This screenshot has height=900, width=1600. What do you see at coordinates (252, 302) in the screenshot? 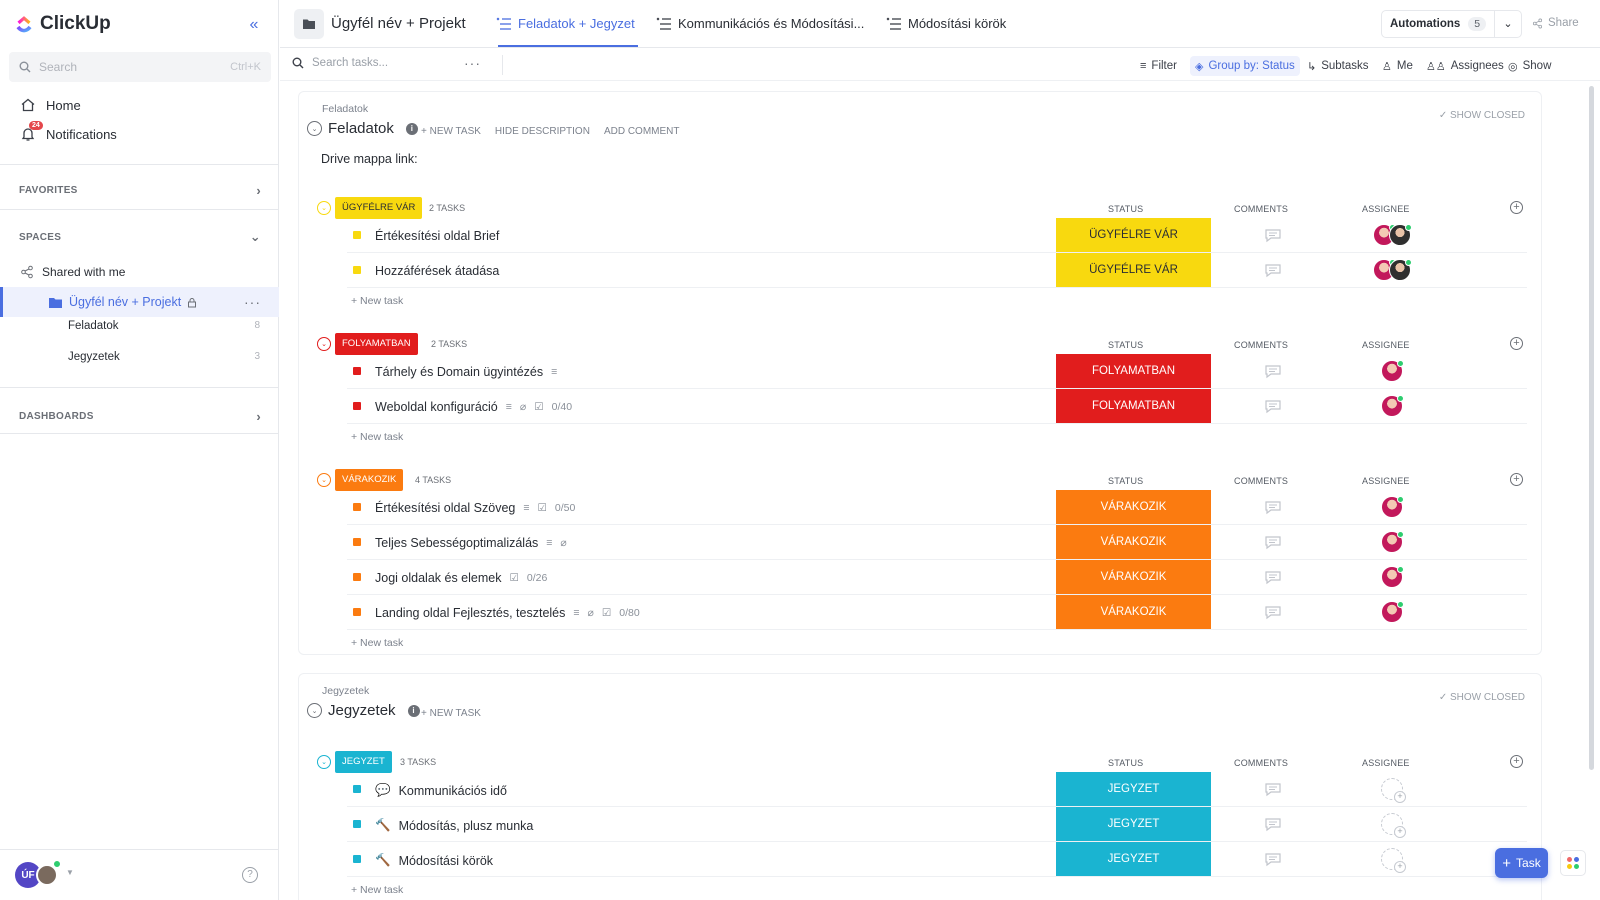
I see `folder-more-icon: ···` at bounding box center [252, 302].